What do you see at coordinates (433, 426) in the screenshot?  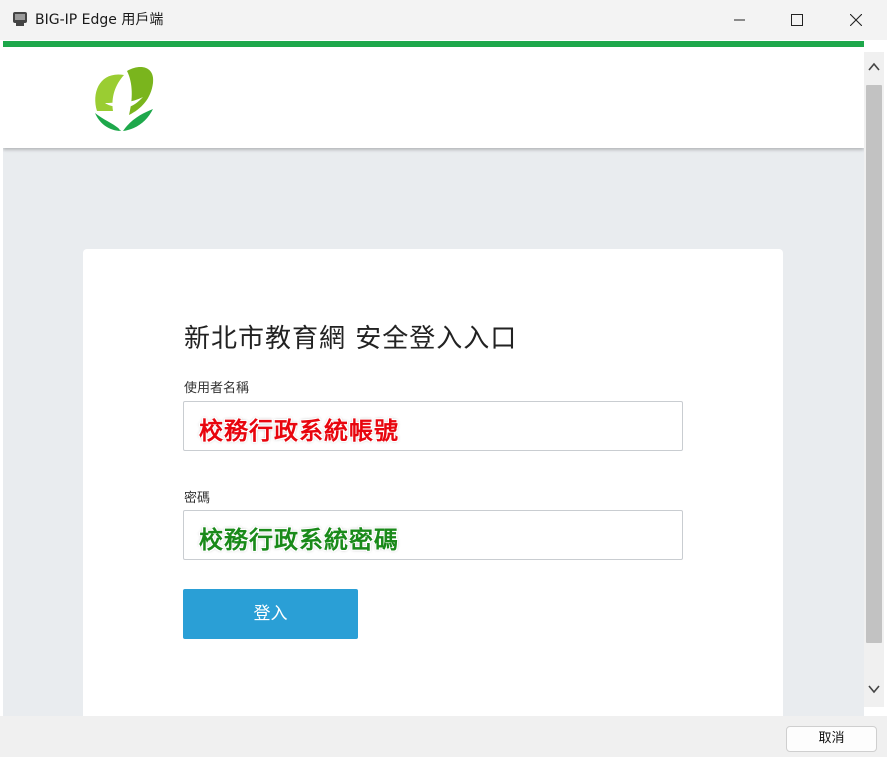 I see `username-input: 校務行政系統帳號` at bounding box center [433, 426].